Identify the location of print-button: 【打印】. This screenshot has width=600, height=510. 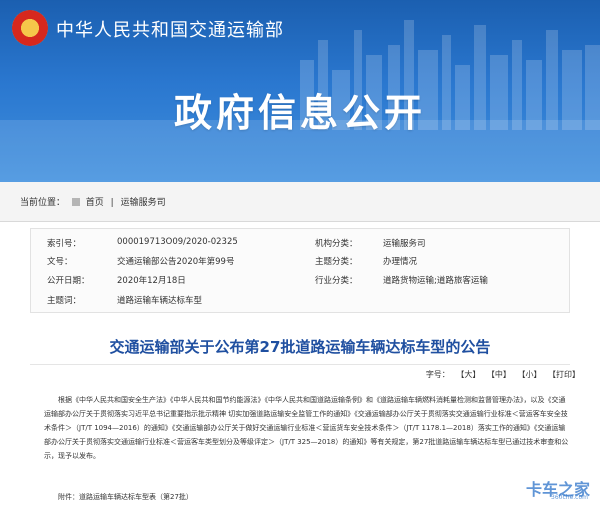
(564, 374).